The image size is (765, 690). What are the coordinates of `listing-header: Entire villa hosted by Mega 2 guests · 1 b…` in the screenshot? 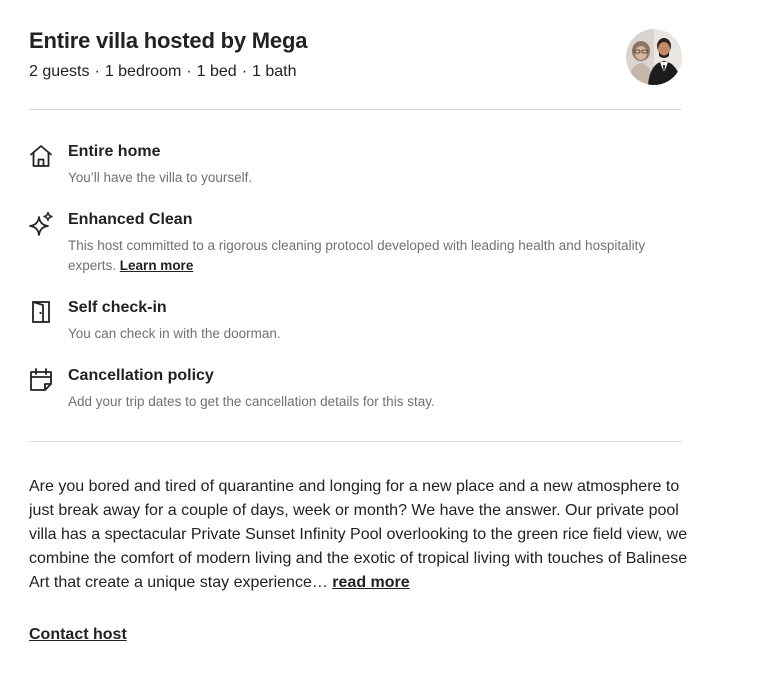 It's located at (355, 55).